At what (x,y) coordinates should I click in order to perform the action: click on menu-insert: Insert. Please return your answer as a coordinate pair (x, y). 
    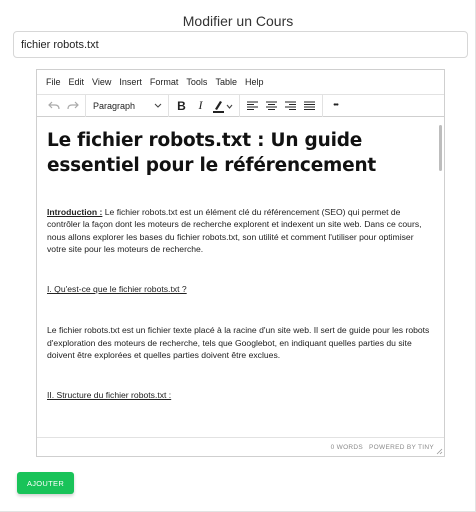
    Looking at the image, I should click on (130, 82).